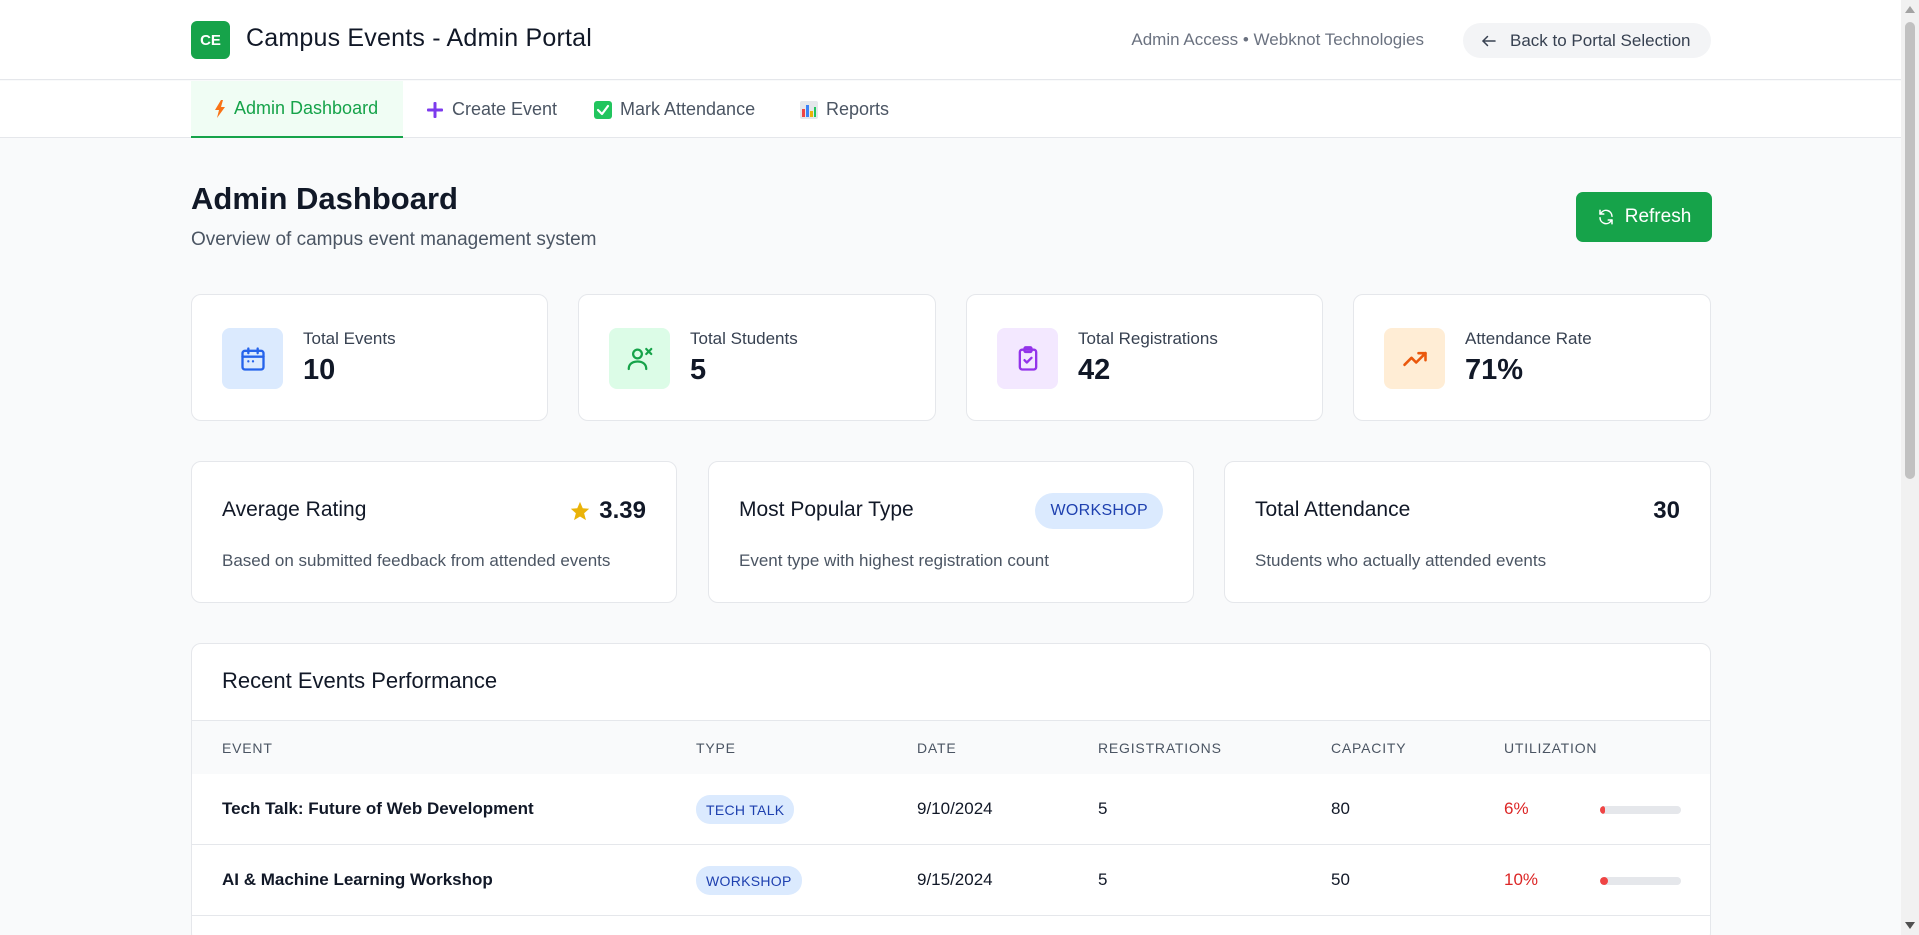  Describe the element at coordinates (622, 510) in the screenshot. I see `rating-number: 3.39` at that location.